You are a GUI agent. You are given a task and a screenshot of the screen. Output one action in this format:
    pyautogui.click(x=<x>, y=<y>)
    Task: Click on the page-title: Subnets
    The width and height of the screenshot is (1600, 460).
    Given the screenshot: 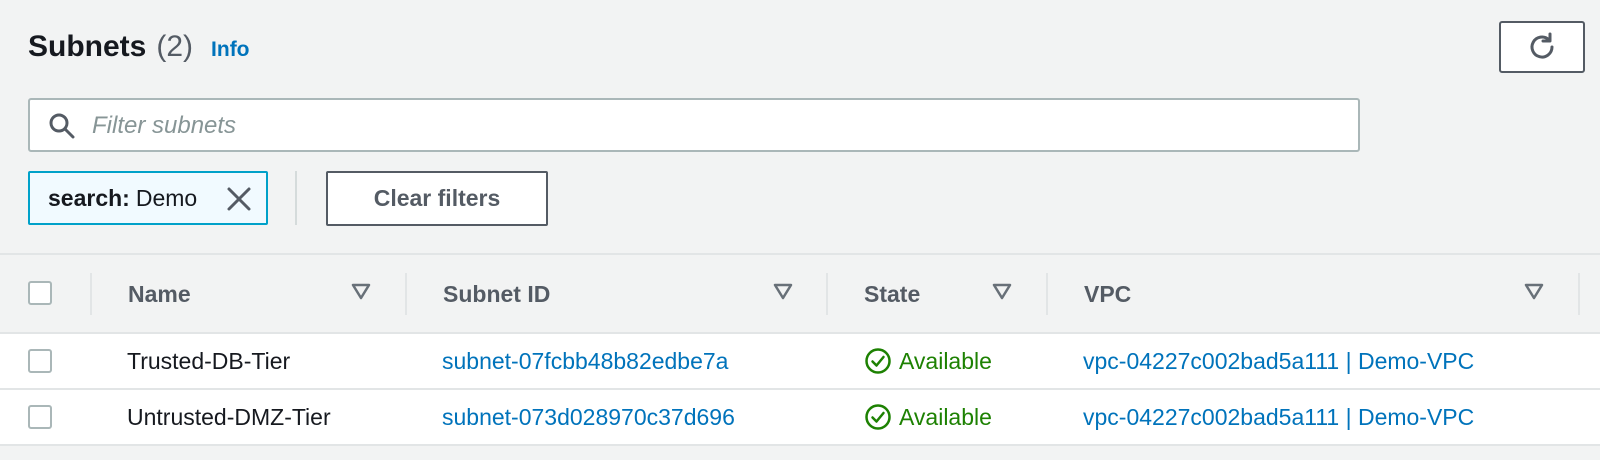 What is the action you would take?
    pyautogui.click(x=87, y=46)
    